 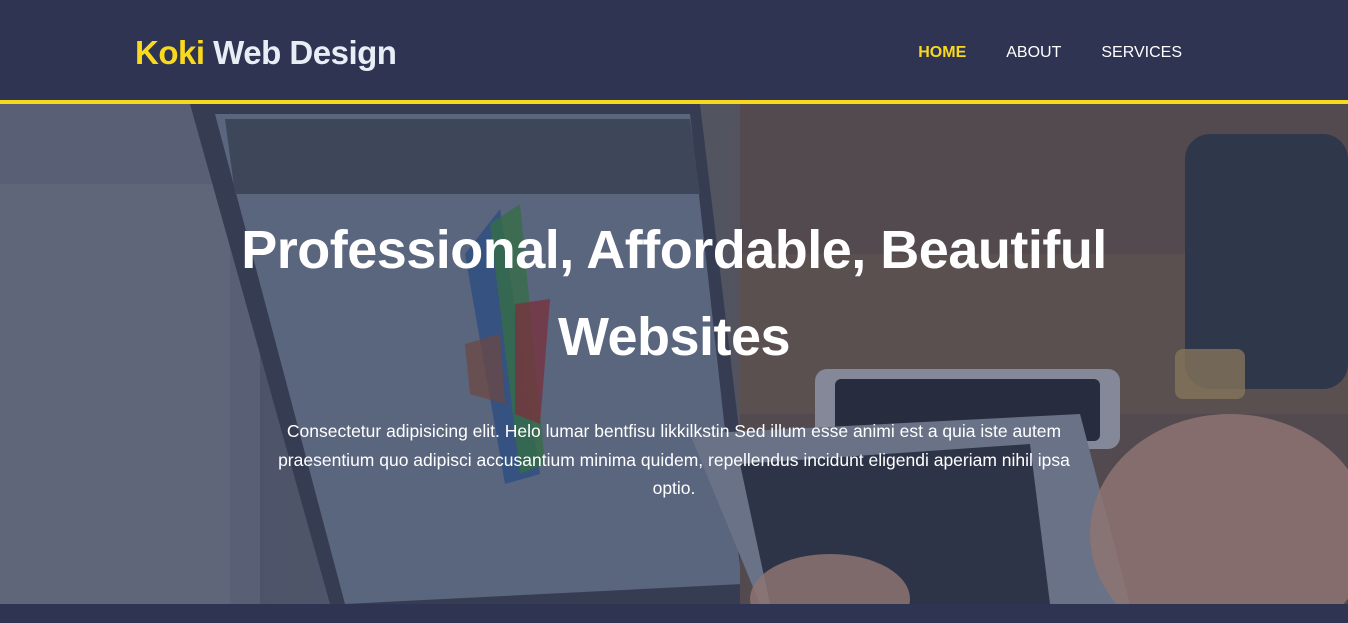 I want to click on site-logo: Koki Web Design, so click(x=266, y=53).